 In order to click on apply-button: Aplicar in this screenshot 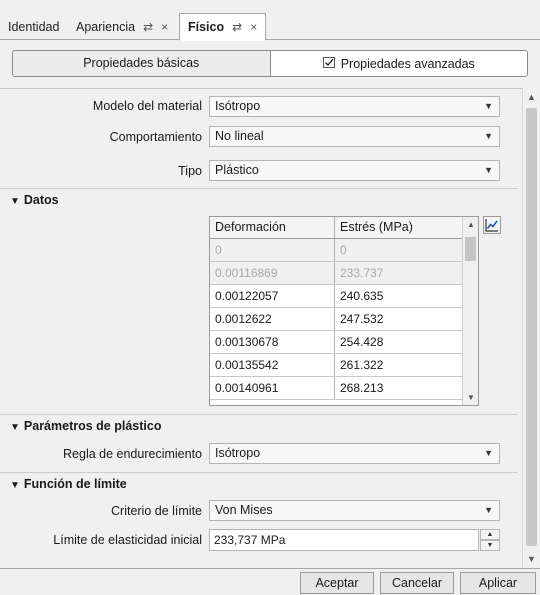, I will do `click(498, 583)`.